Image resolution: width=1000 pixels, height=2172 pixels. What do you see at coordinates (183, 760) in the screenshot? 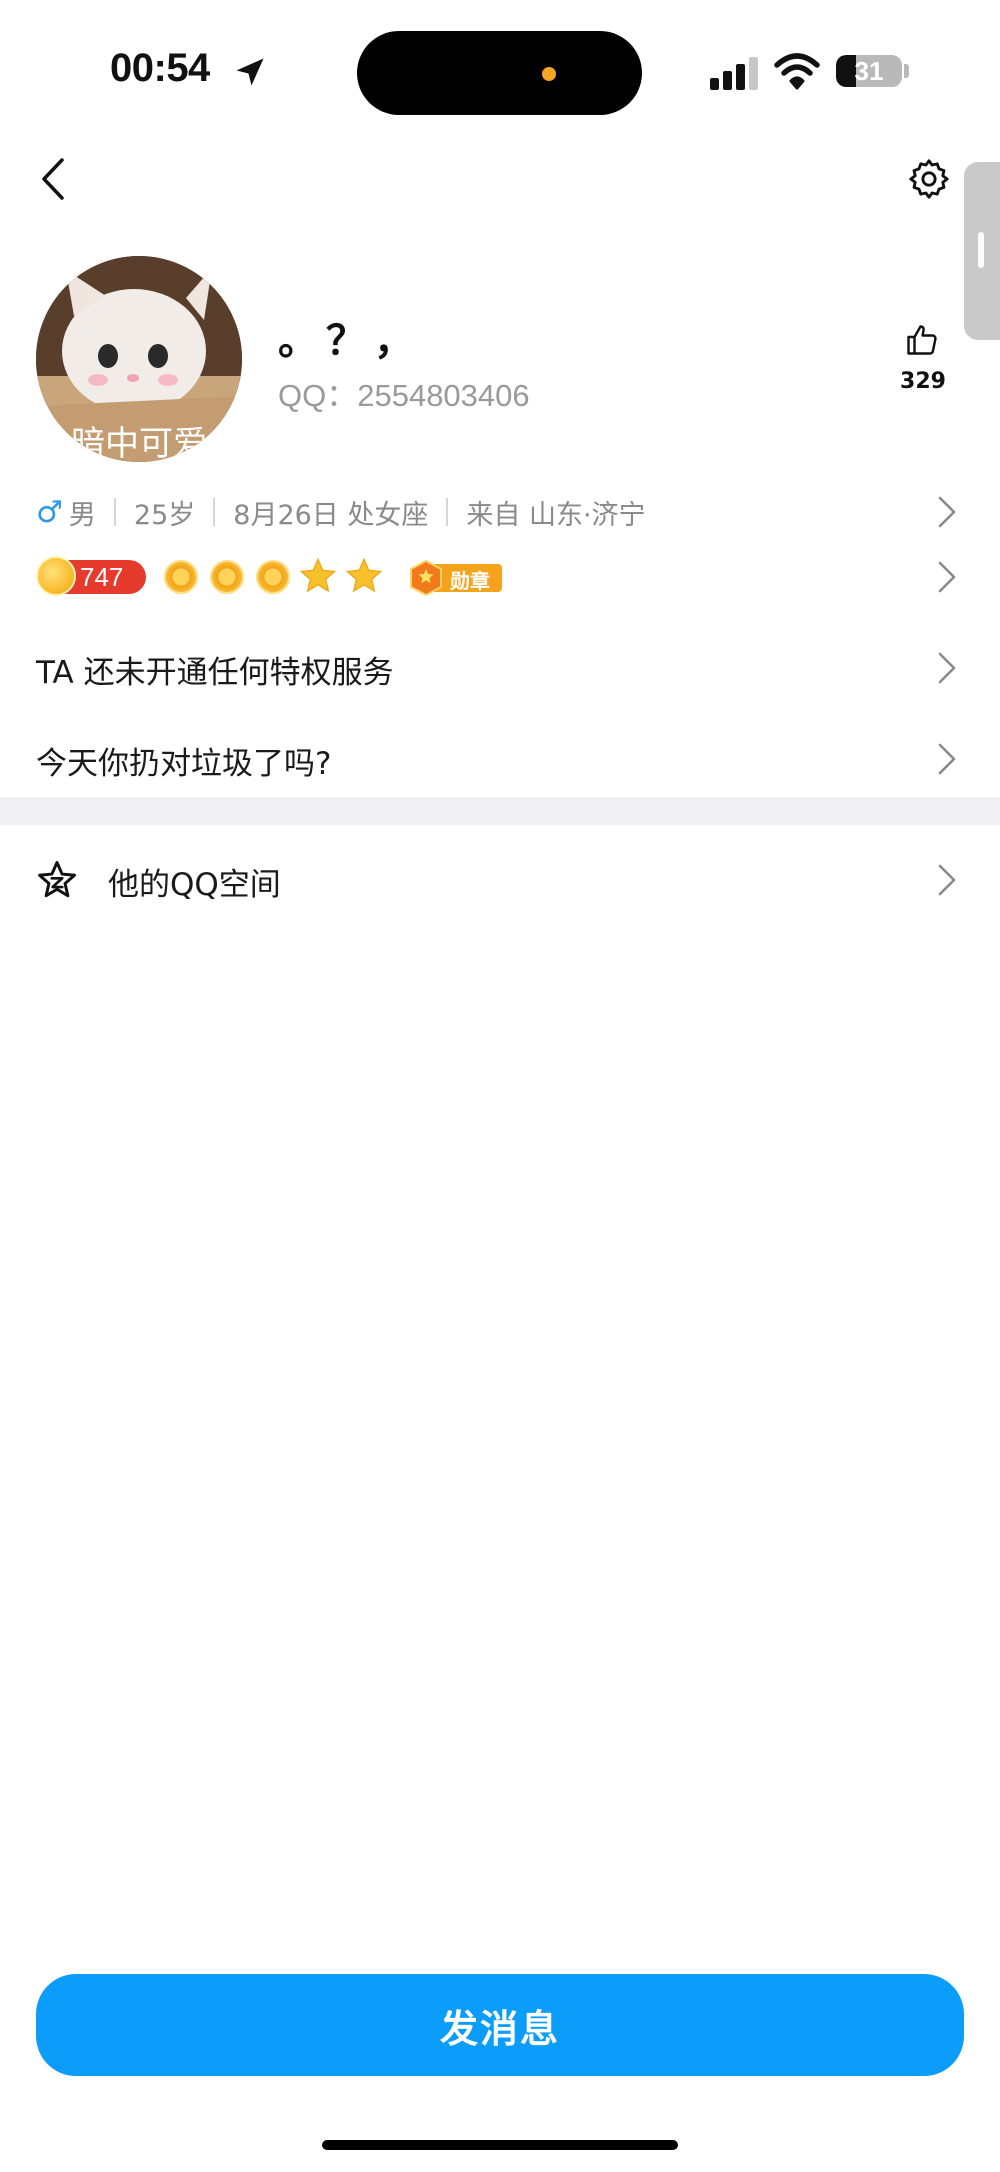
I see `status-question: 今天你扔对垃圾了吗?` at bounding box center [183, 760].